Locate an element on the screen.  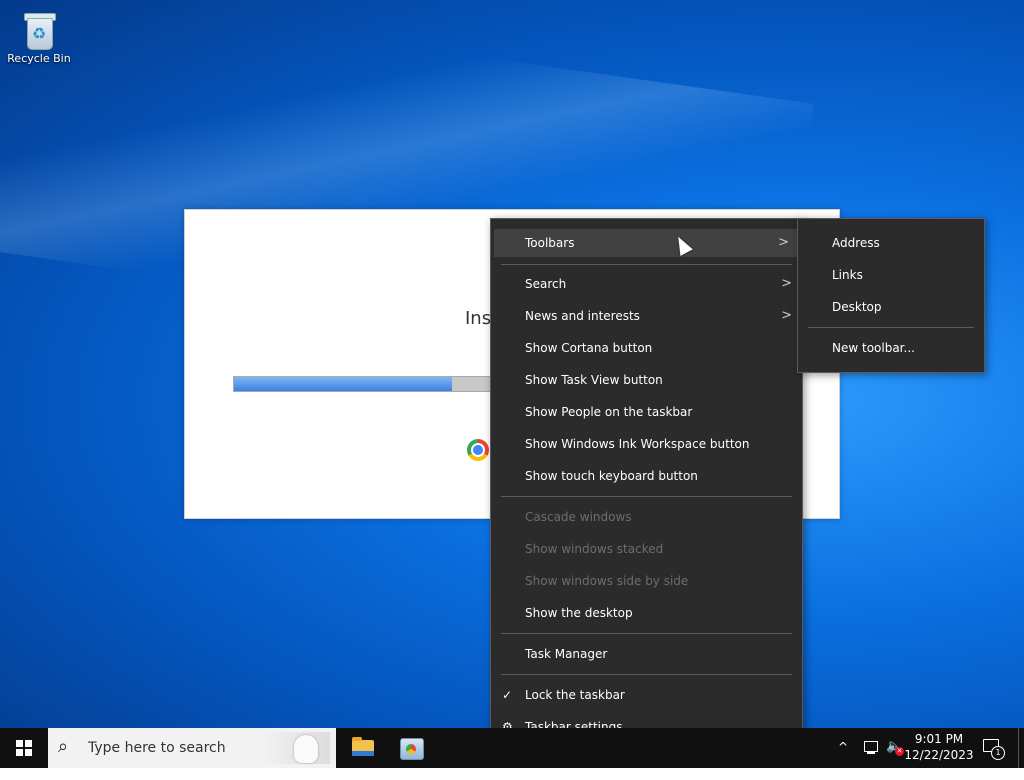
clock-time: 9:01 PM is located at coordinates (939, 739).